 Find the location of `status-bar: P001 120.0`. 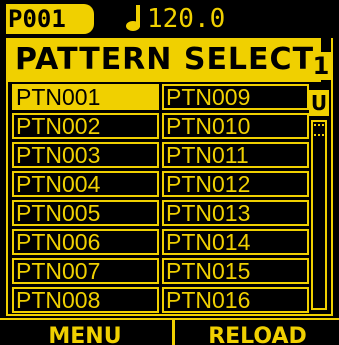

status-bar: P001 120.0 is located at coordinates (169, 19).